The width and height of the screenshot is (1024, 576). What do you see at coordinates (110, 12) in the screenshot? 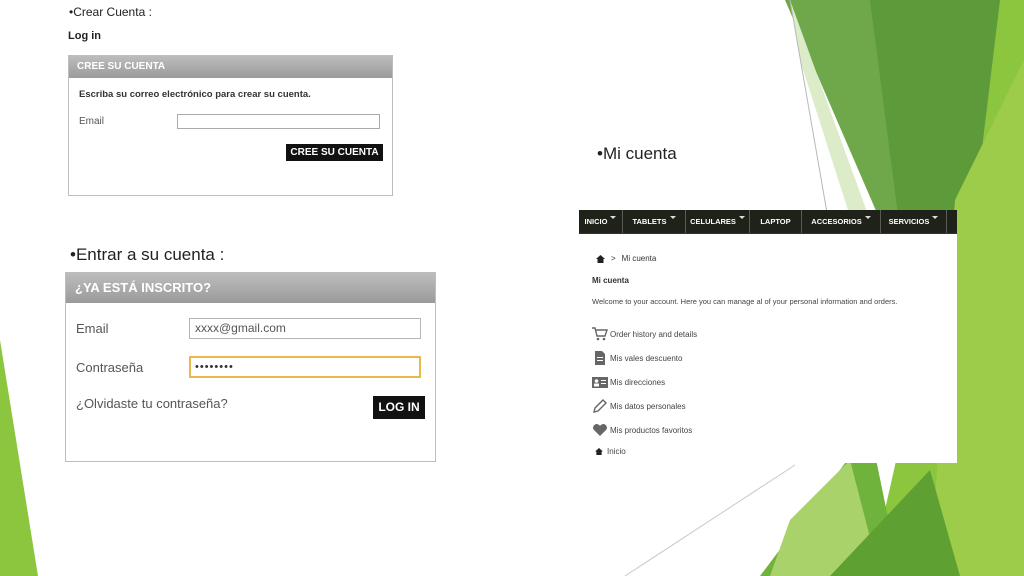
I see `bullet-crear-cuenta: •Crear Cuenta :` at bounding box center [110, 12].